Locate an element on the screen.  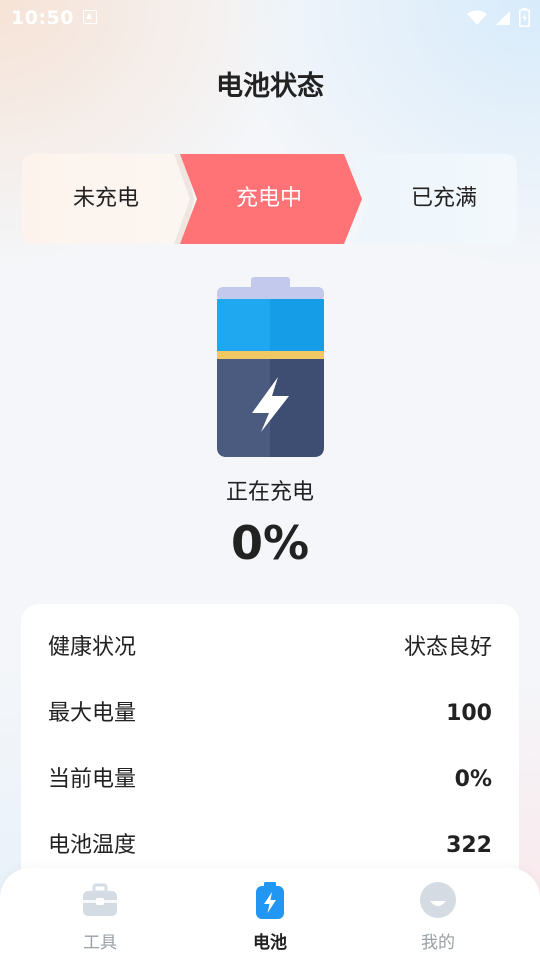
status-bar: 10:50 is located at coordinates (270, 18).